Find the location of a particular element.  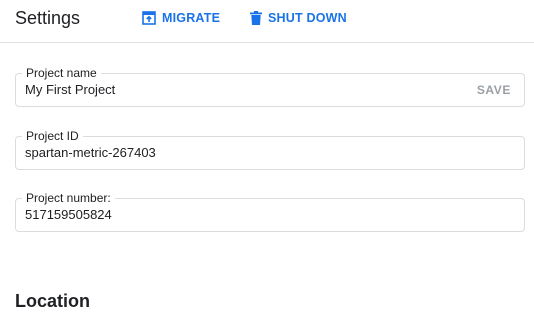

shut-down-button: SHUT DOWN is located at coordinates (298, 18).